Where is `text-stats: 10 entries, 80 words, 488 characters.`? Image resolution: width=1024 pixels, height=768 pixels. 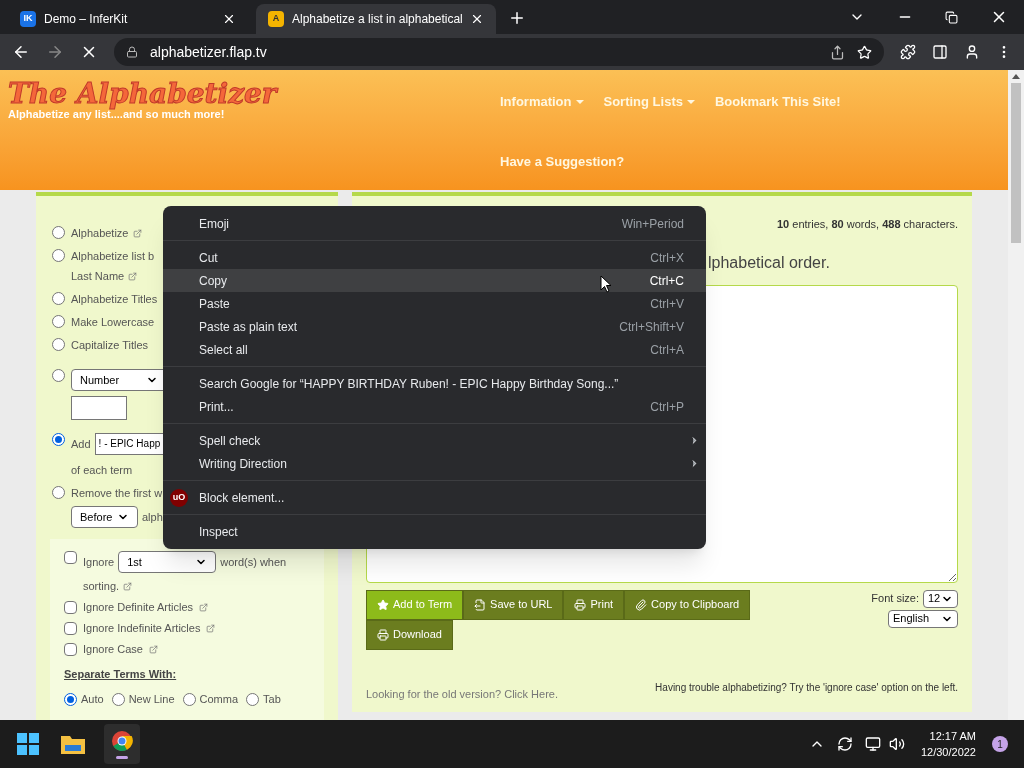 text-stats: 10 entries, 80 words, 488 characters. is located at coordinates (867, 224).